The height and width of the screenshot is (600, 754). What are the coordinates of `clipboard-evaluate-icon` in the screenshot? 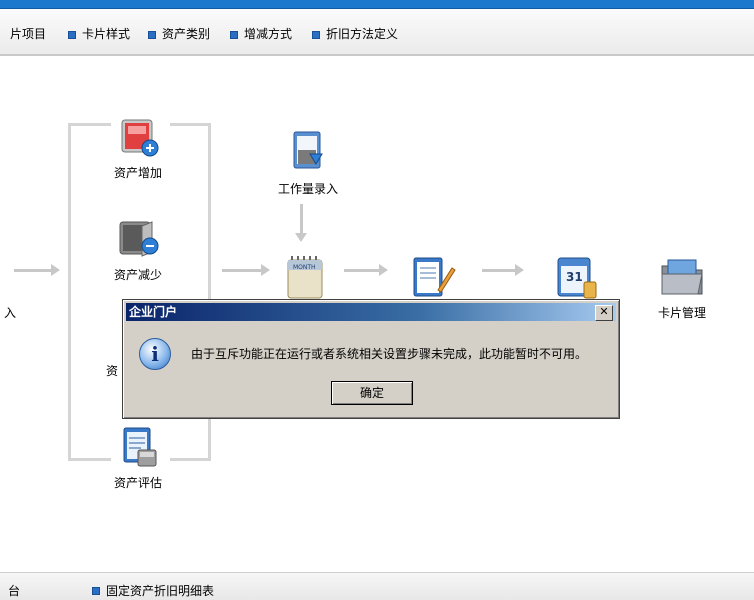 It's located at (138, 446).